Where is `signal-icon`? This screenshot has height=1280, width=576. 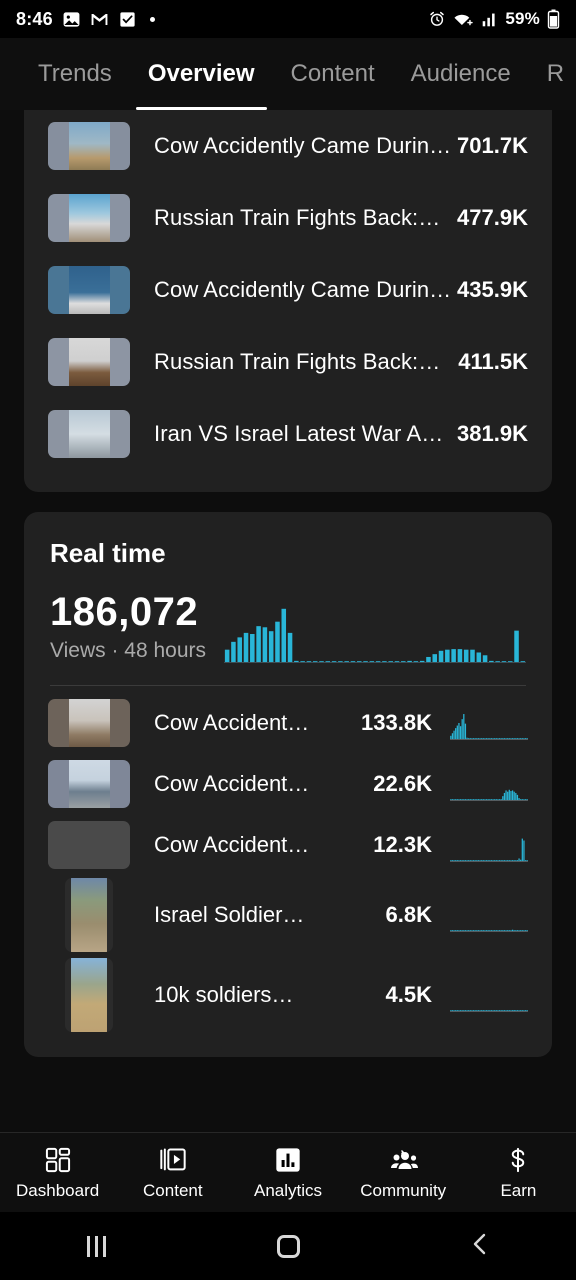 signal-icon is located at coordinates (489, 19).